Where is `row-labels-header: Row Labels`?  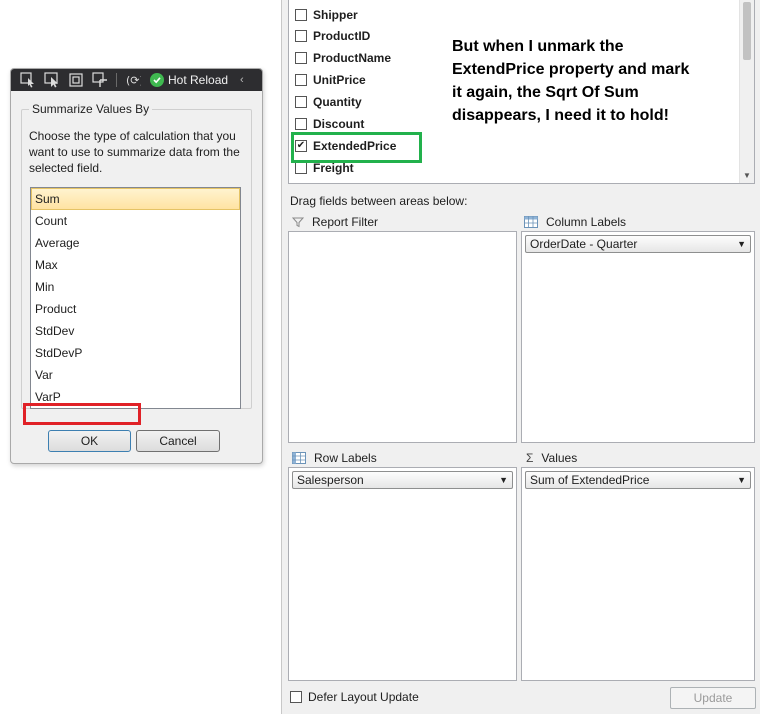
row-labels-header: Row Labels is located at coordinates (334, 458).